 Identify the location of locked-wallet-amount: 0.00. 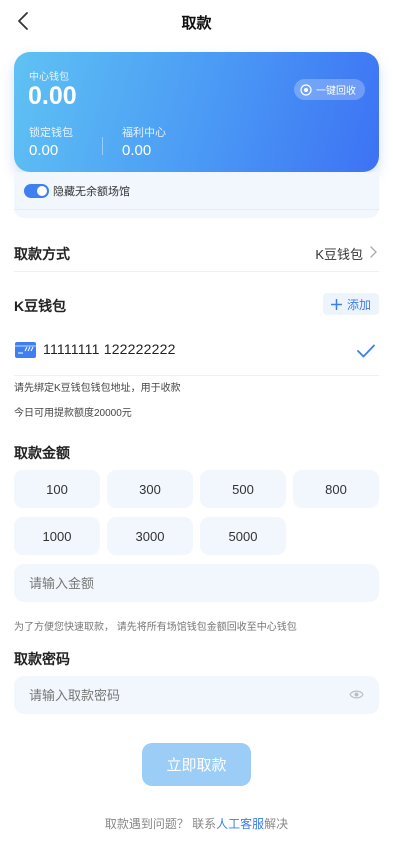
(44, 150).